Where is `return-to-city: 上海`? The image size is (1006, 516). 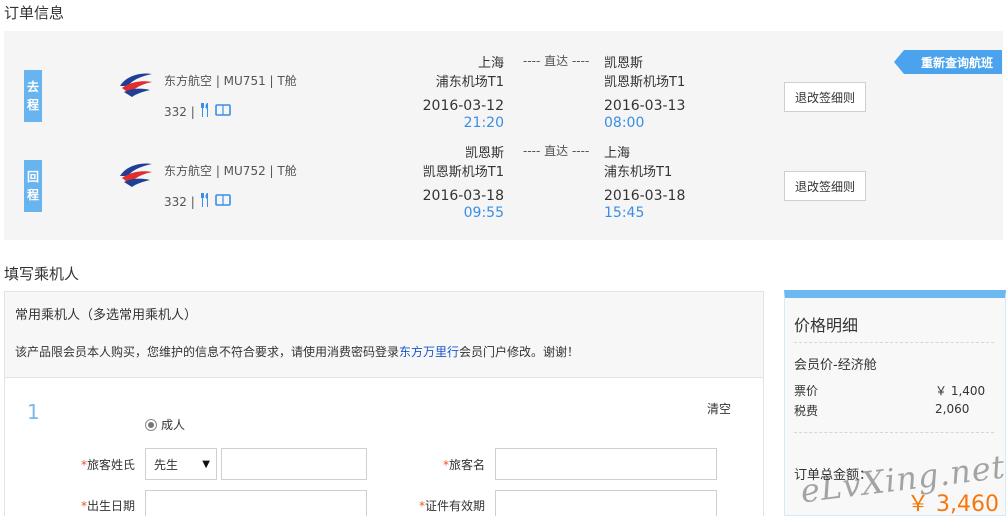 return-to-city: 上海 is located at coordinates (617, 153).